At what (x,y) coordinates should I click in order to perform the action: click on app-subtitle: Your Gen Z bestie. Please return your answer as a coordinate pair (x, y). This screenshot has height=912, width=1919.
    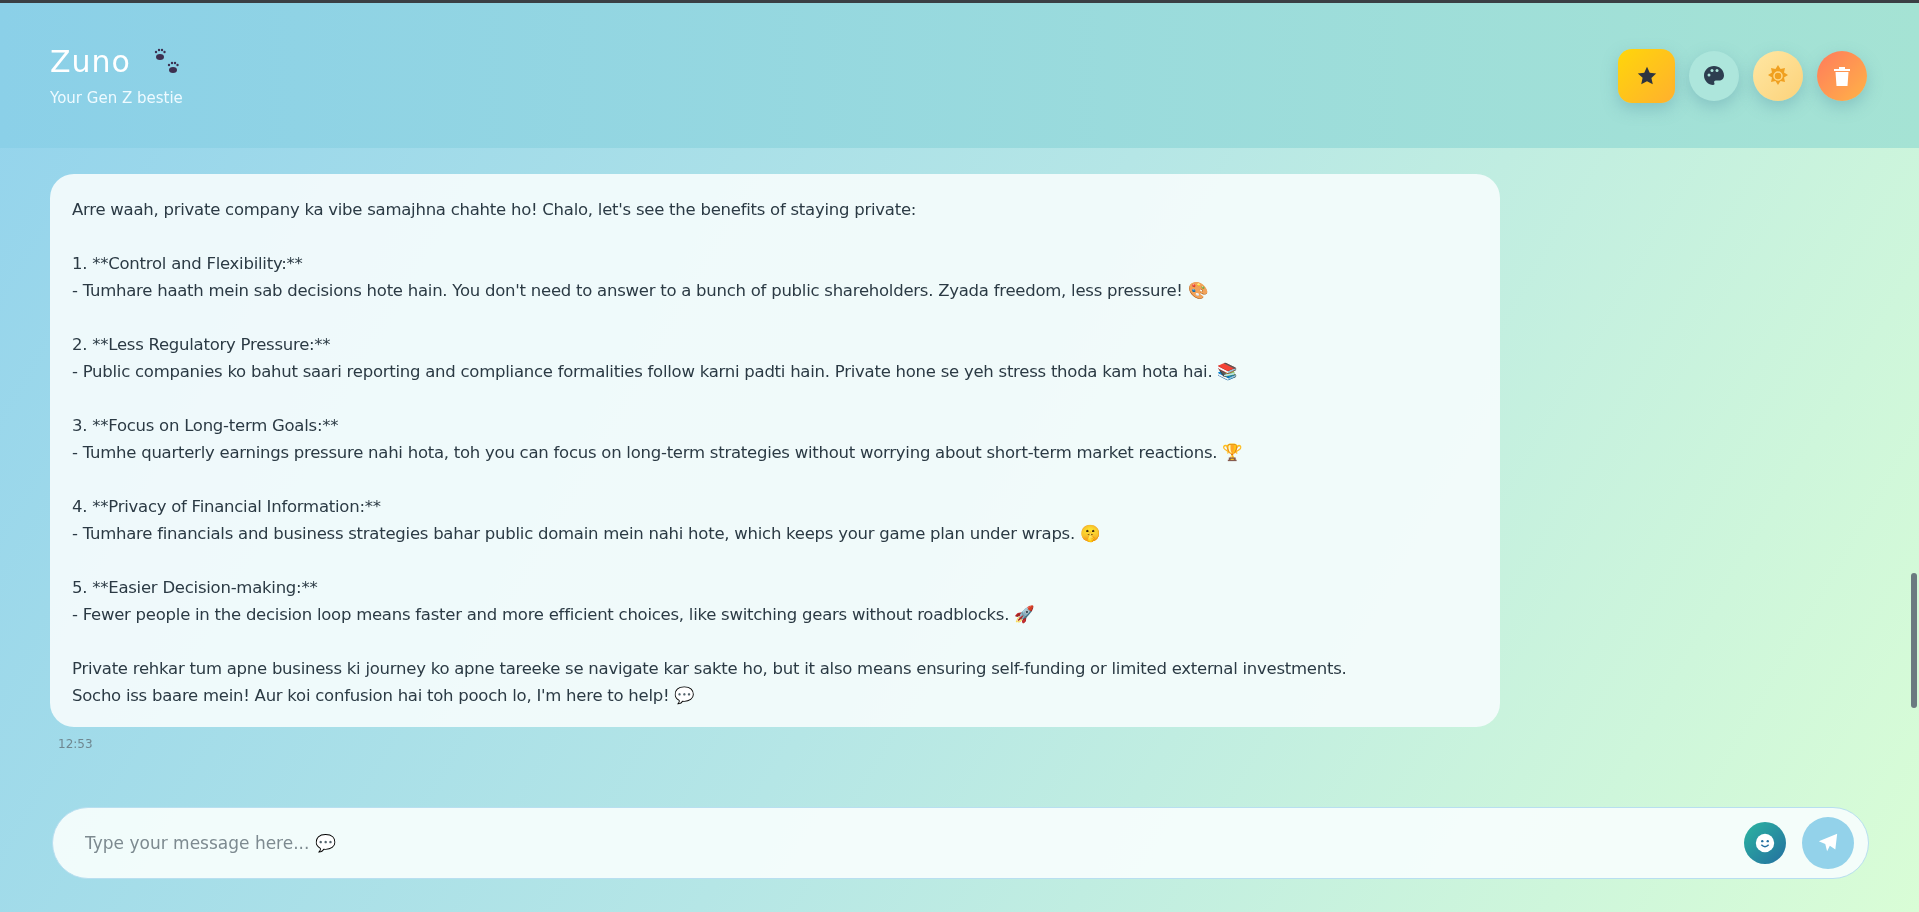
    Looking at the image, I should click on (116, 98).